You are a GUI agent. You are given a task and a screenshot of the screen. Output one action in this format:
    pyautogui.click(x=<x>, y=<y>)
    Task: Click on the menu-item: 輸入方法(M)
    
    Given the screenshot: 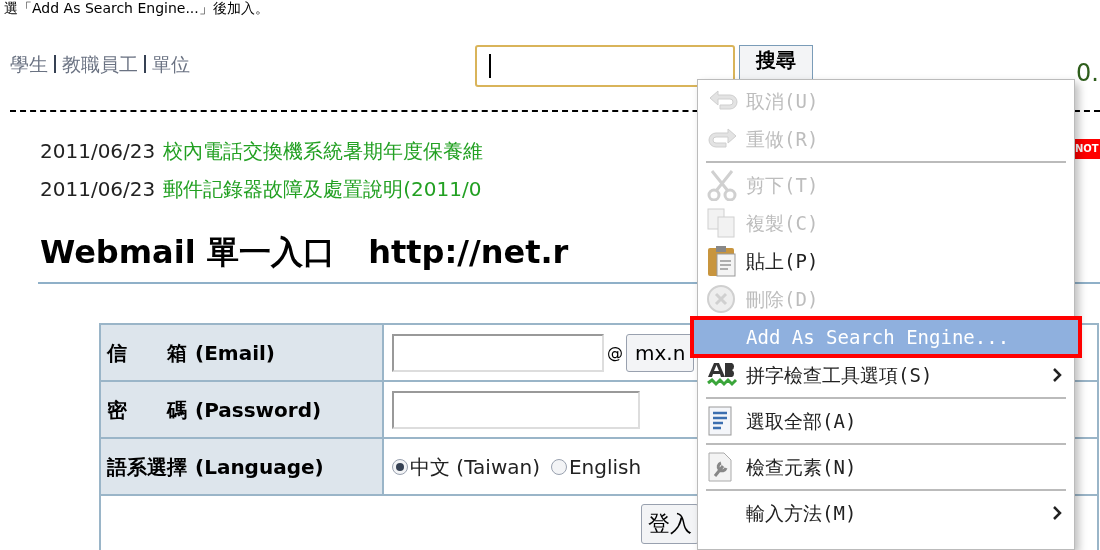 What is the action you would take?
    pyautogui.click(x=886, y=513)
    